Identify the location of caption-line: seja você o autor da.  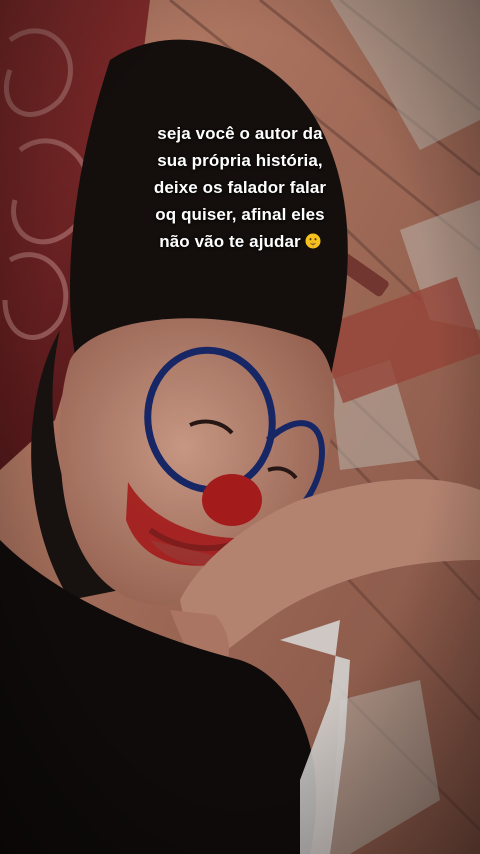
(240, 133).